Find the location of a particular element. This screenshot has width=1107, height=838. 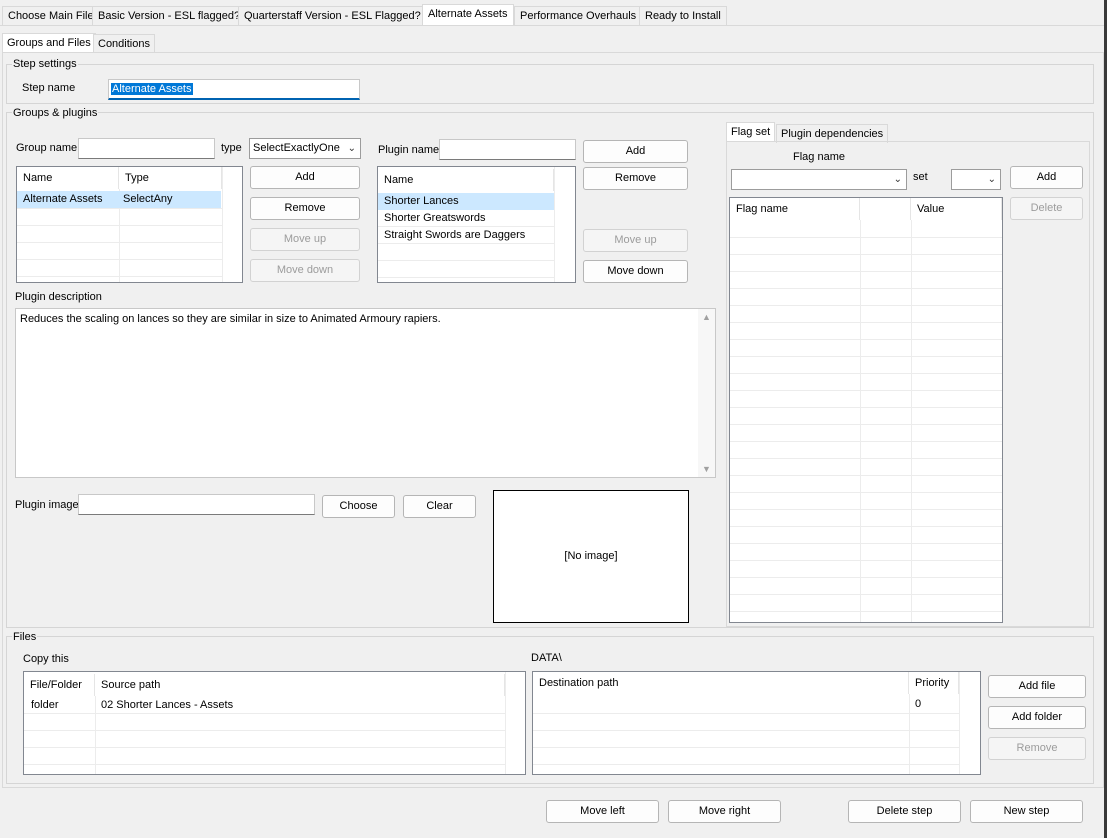

source-header-path: Source path is located at coordinates (300, 685).